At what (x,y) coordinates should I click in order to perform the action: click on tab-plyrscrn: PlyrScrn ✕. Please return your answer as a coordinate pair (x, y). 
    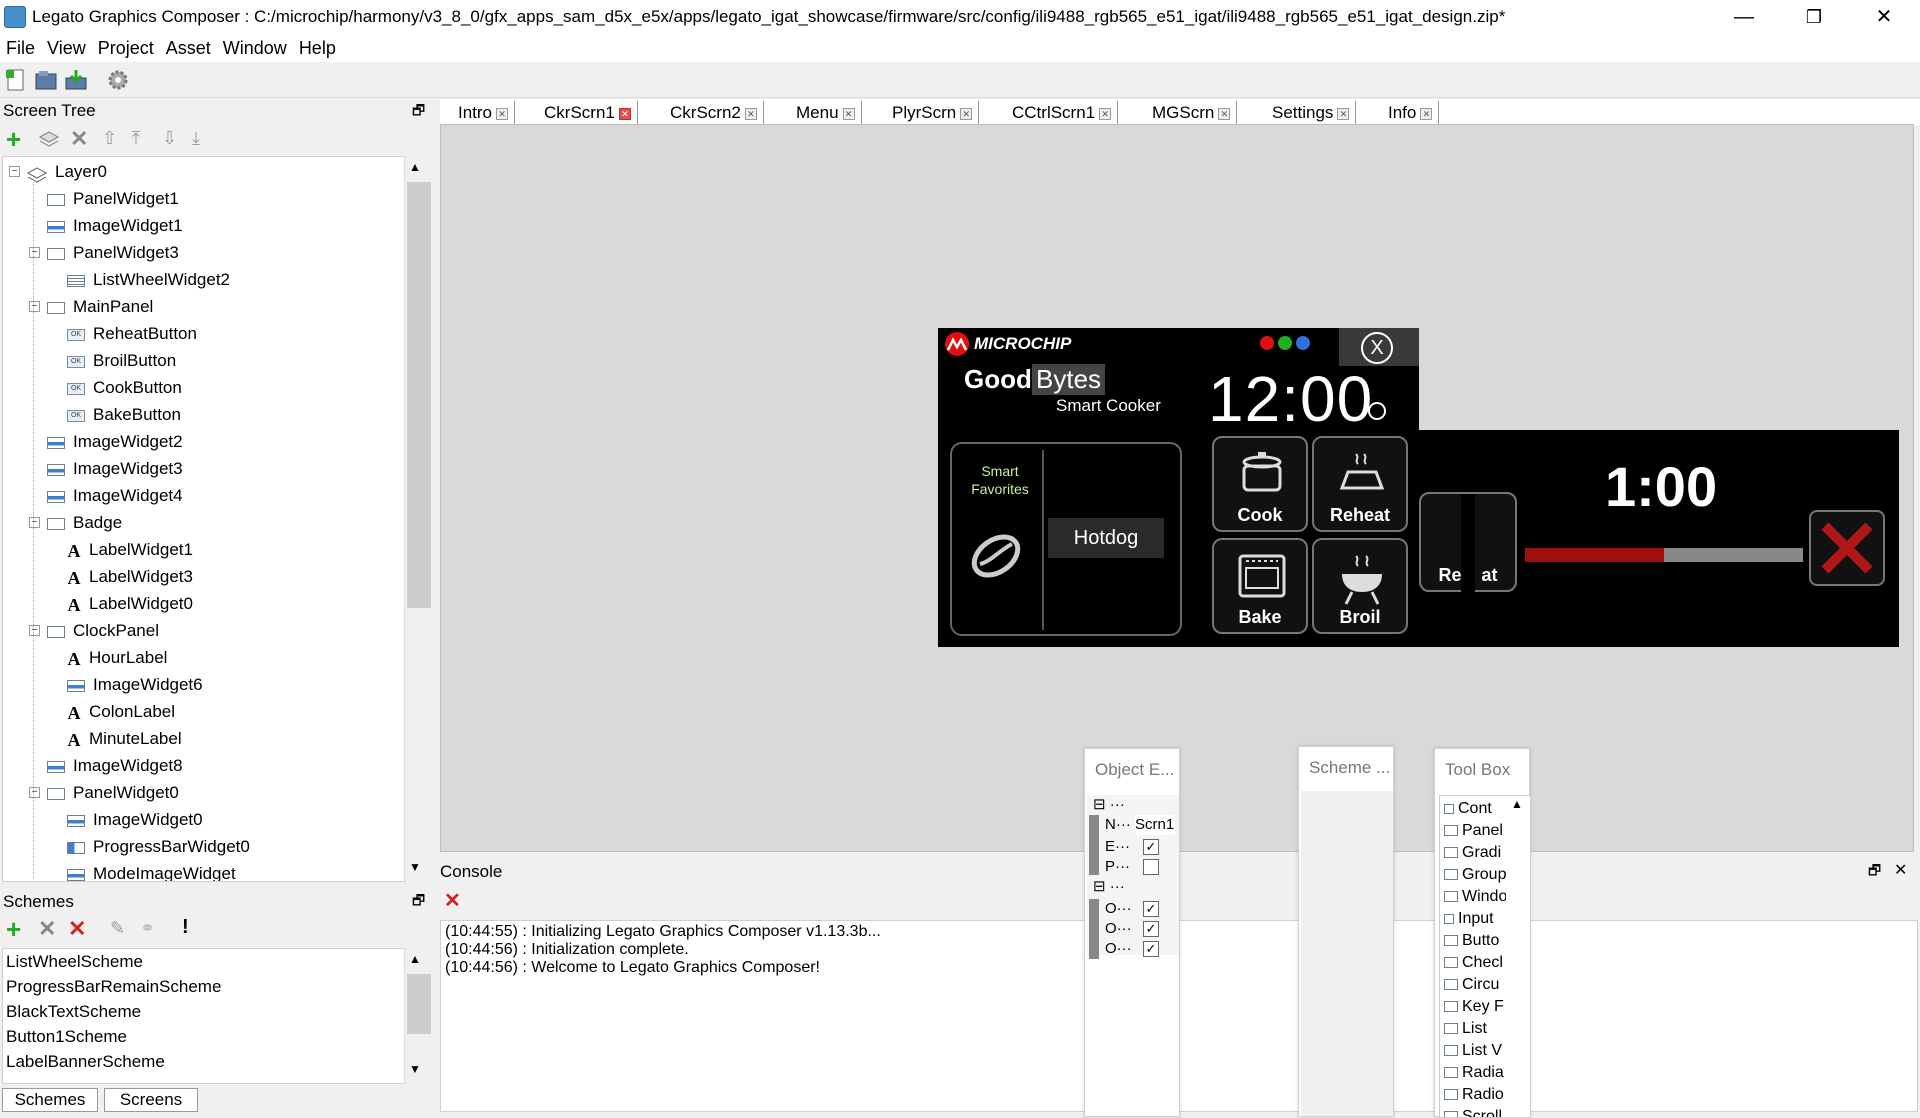
    Looking at the image, I should click on (933, 113).